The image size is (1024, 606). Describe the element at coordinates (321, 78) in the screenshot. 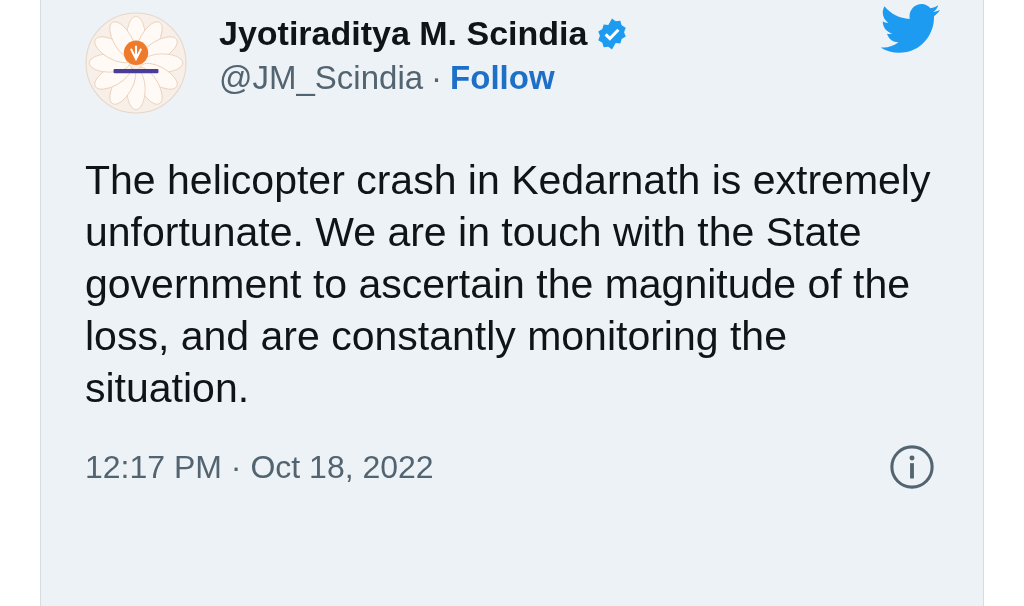

I see `author-handle: @JM_Scindia` at that location.